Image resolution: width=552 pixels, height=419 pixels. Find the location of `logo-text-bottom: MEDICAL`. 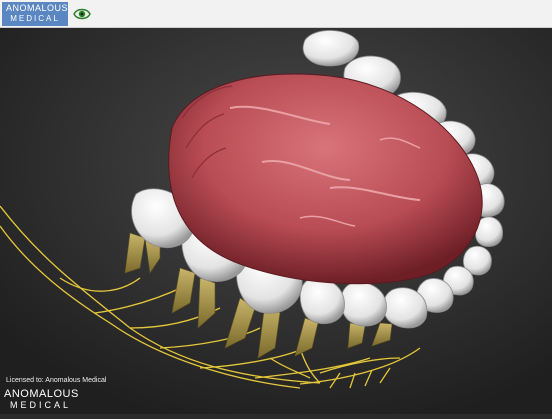

logo-text-bottom: MEDICAL is located at coordinates (35, 18).